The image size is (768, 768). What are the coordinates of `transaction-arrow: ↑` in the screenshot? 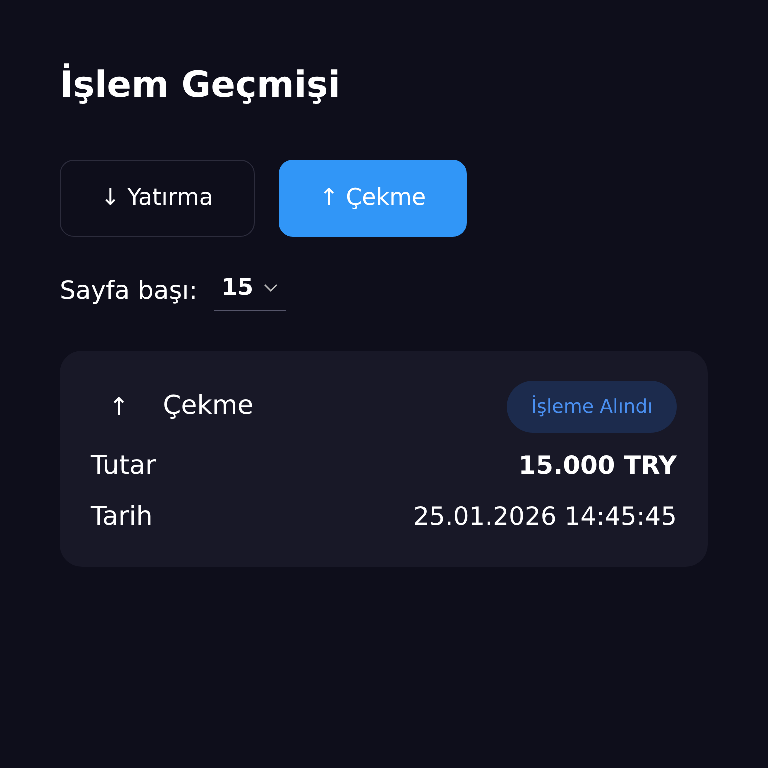 It's located at (119, 407).